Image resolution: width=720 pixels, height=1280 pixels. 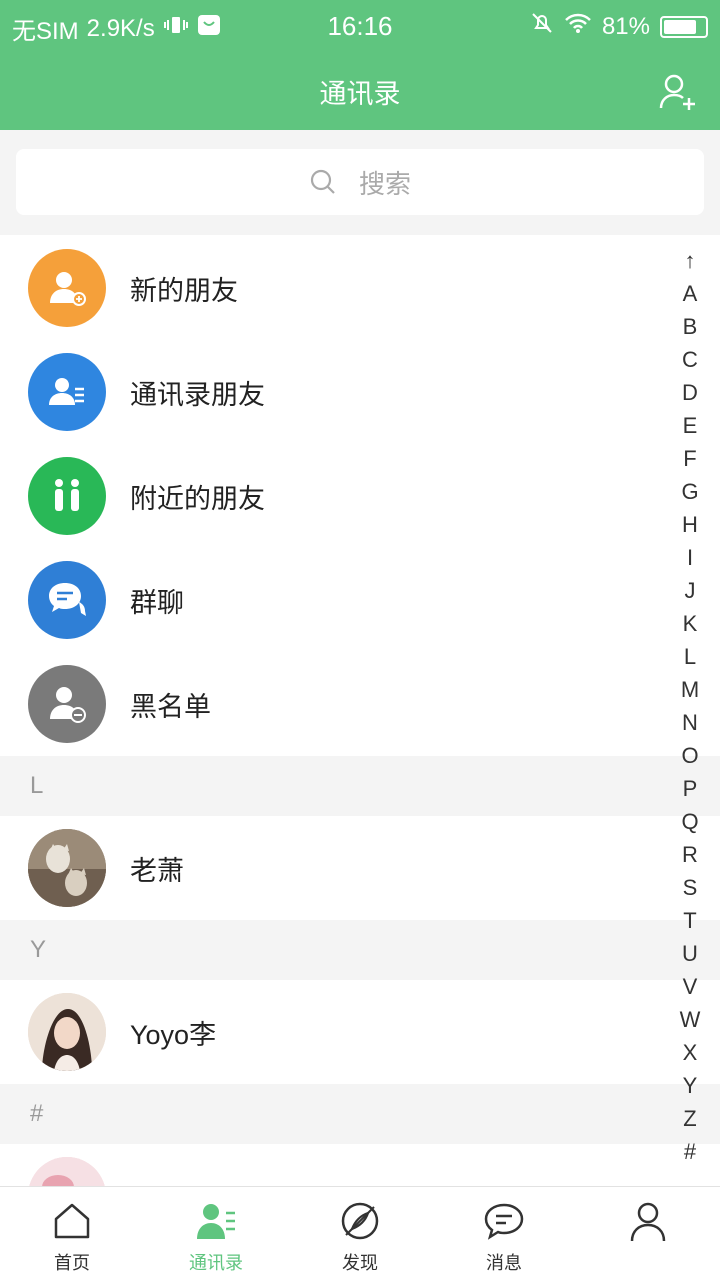 I want to click on tab-contacts: 通讯录, so click(x=216, y=1233).